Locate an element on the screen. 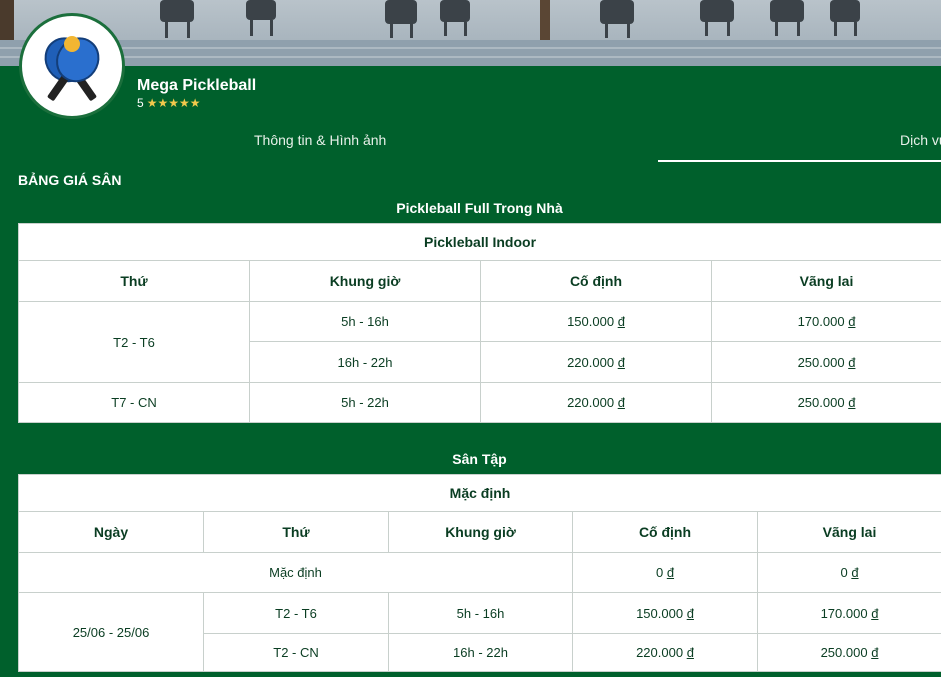 The width and height of the screenshot is (941, 677). cover-photo-drawing is located at coordinates (470, 33).